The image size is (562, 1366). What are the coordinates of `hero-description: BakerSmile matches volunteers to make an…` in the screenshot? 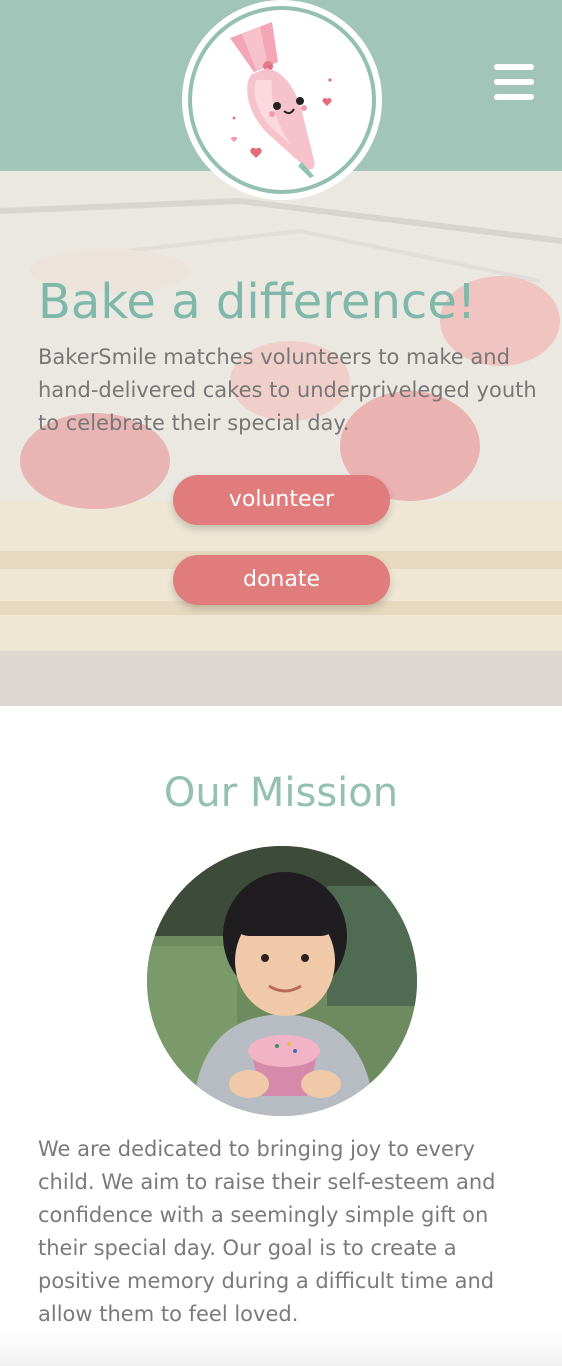 It's located at (287, 390).